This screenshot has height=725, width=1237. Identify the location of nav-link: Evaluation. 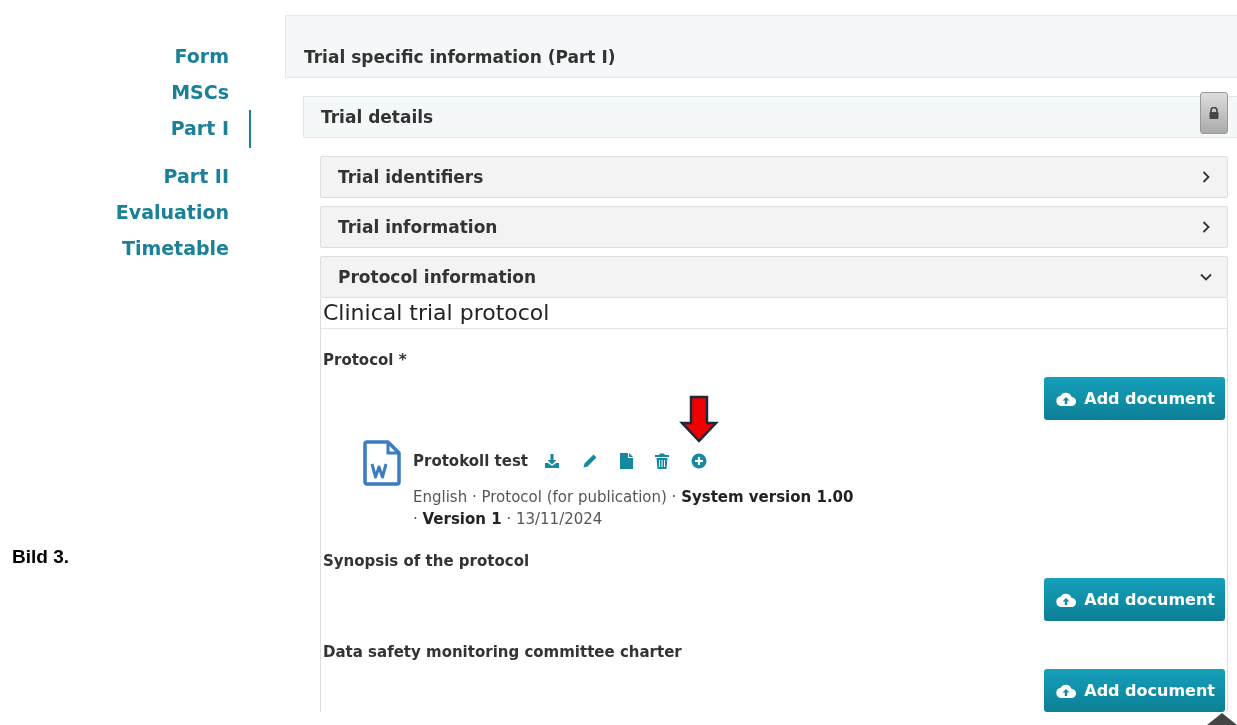
(172, 212).